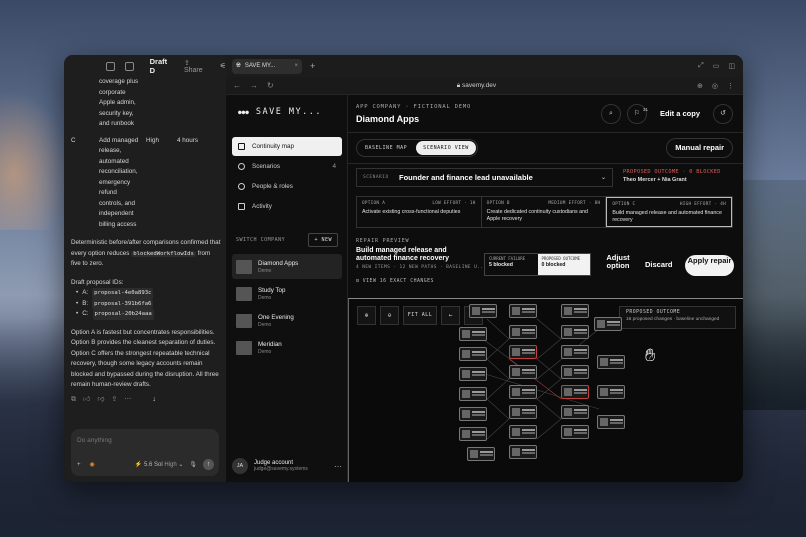 The width and height of the screenshot is (806, 537). What do you see at coordinates (450, 315) in the screenshot?
I see `pan-left-button: ←` at bounding box center [450, 315].